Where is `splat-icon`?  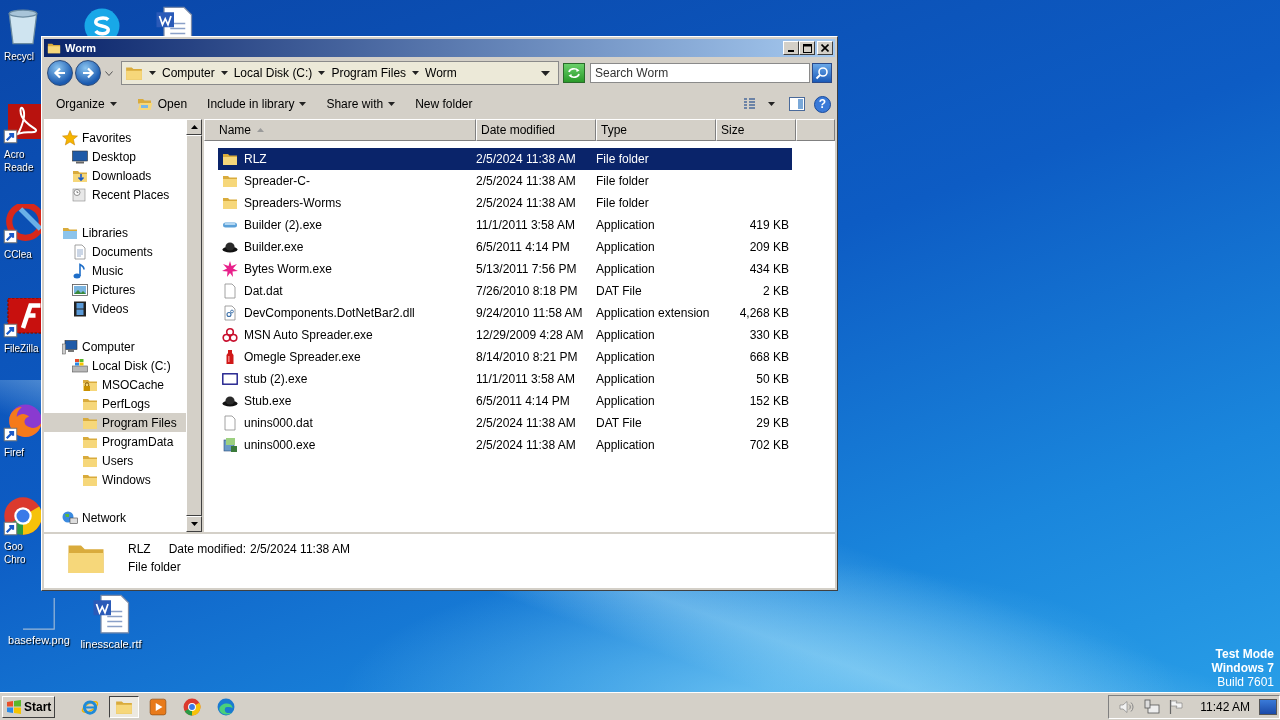
splat-icon is located at coordinates (230, 269).